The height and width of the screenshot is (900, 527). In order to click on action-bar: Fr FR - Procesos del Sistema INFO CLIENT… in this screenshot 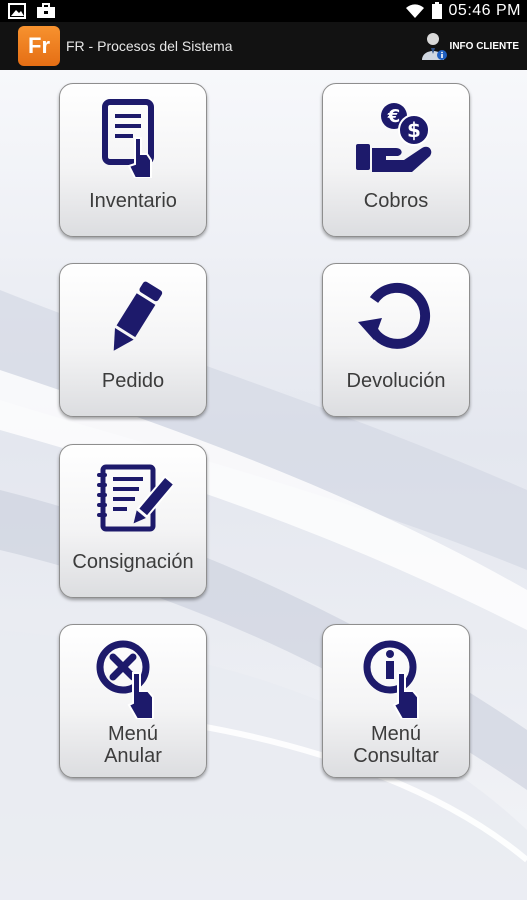, I will do `click(263, 46)`.